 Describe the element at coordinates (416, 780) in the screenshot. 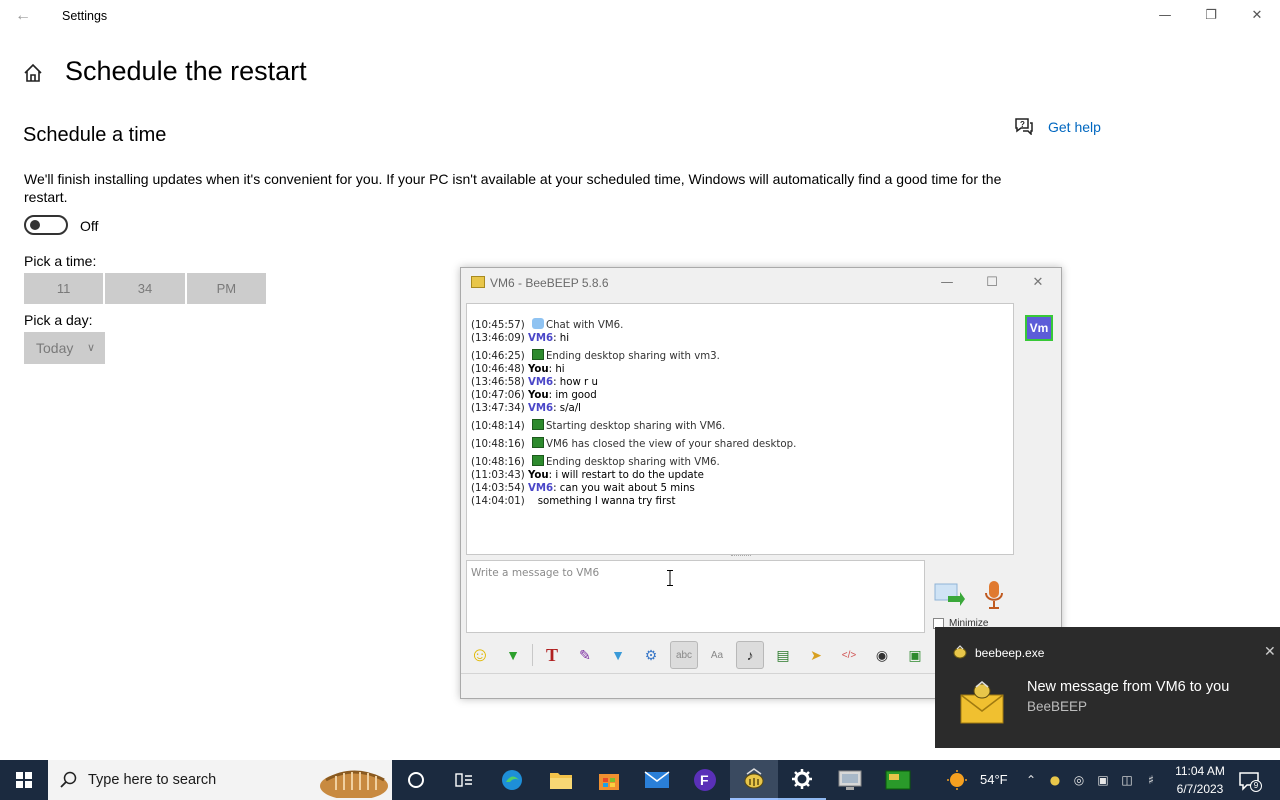

I see `cortana-icon` at that location.